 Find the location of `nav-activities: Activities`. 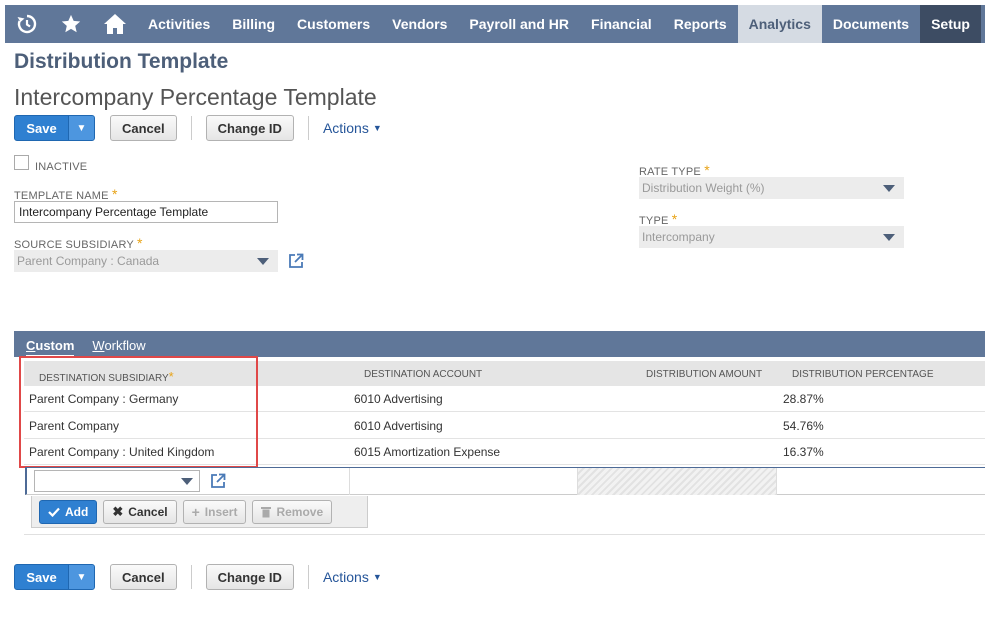

nav-activities: Activities is located at coordinates (179, 24).